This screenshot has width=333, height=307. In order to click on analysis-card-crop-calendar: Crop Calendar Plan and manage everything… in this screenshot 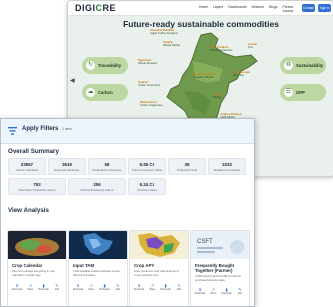, I will do `click(37, 268)`.